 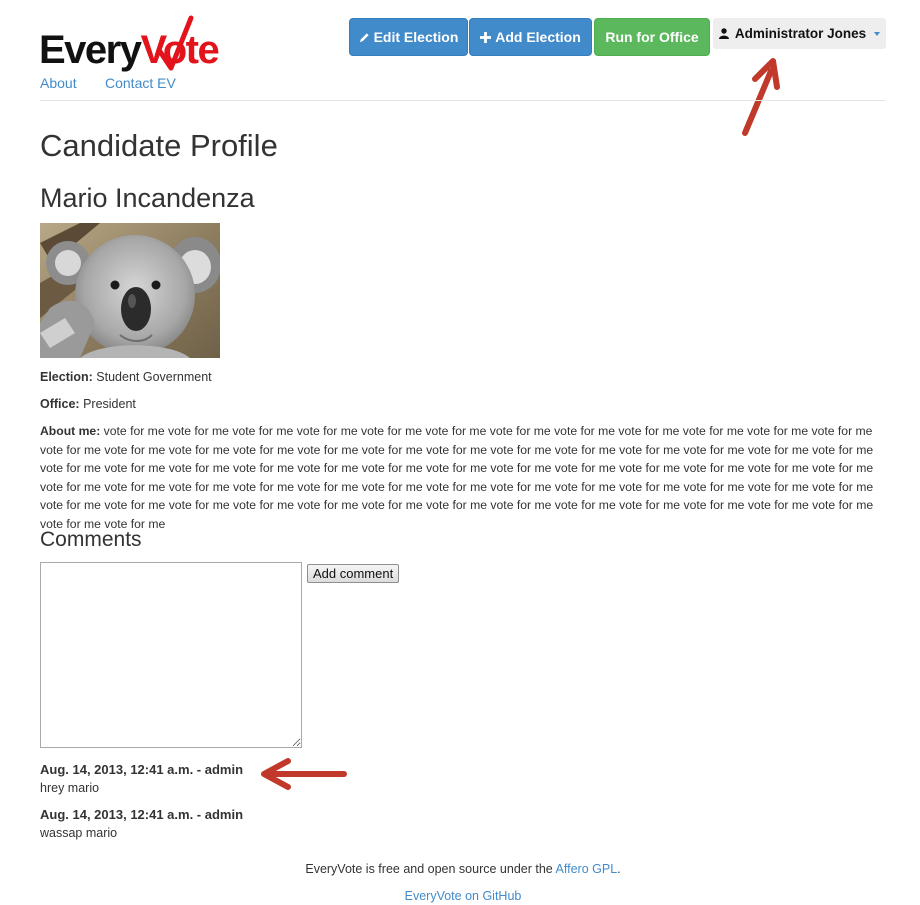 What do you see at coordinates (66, 377) in the screenshot?
I see `election-label: Election:` at bounding box center [66, 377].